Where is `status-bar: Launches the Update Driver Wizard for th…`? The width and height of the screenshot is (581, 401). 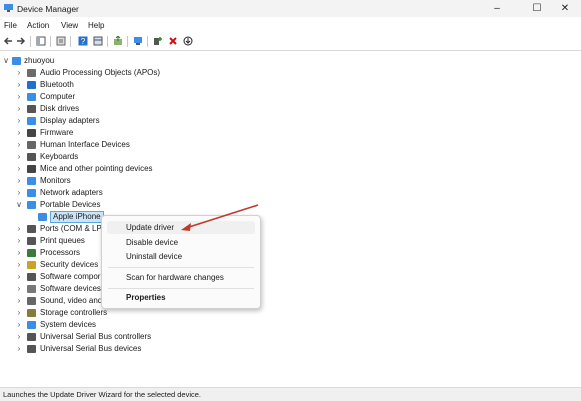 status-bar: Launches the Update Driver Wizard for th… is located at coordinates (290, 394).